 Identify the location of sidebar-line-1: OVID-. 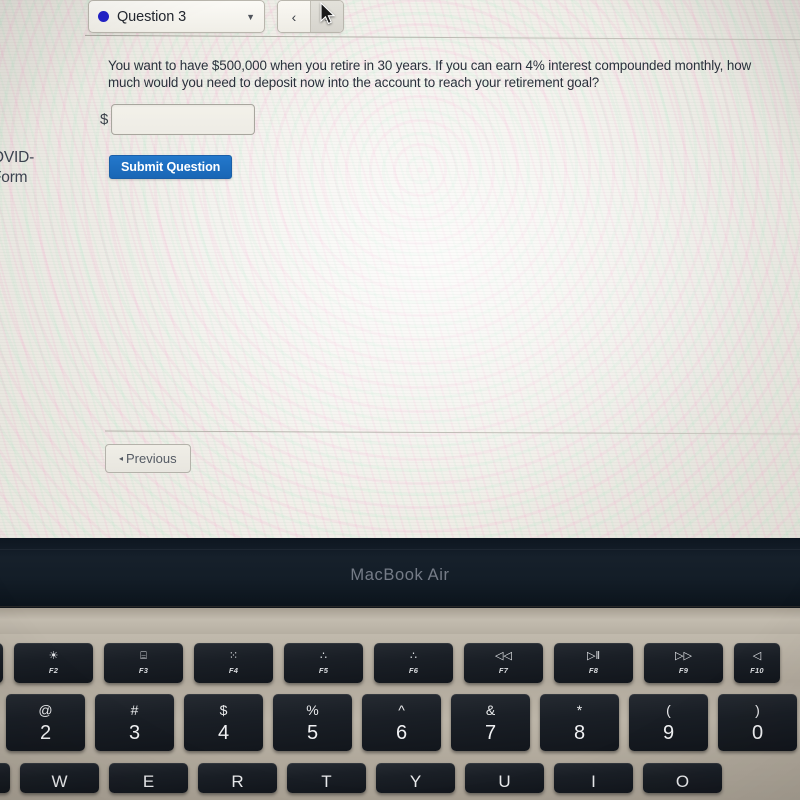
(17, 157).